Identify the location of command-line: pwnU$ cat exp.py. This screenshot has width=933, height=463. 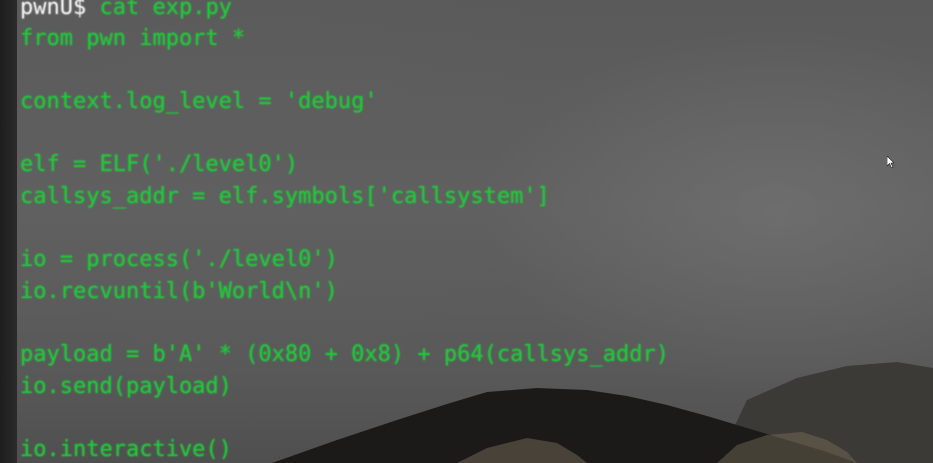
(126, 11).